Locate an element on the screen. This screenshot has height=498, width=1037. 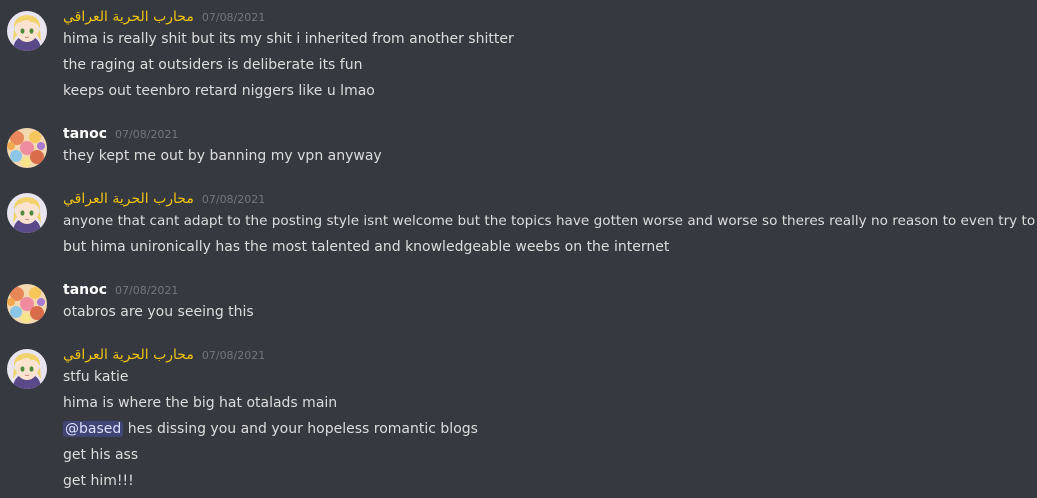
message-text: stfu katie is located at coordinates (96, 377).